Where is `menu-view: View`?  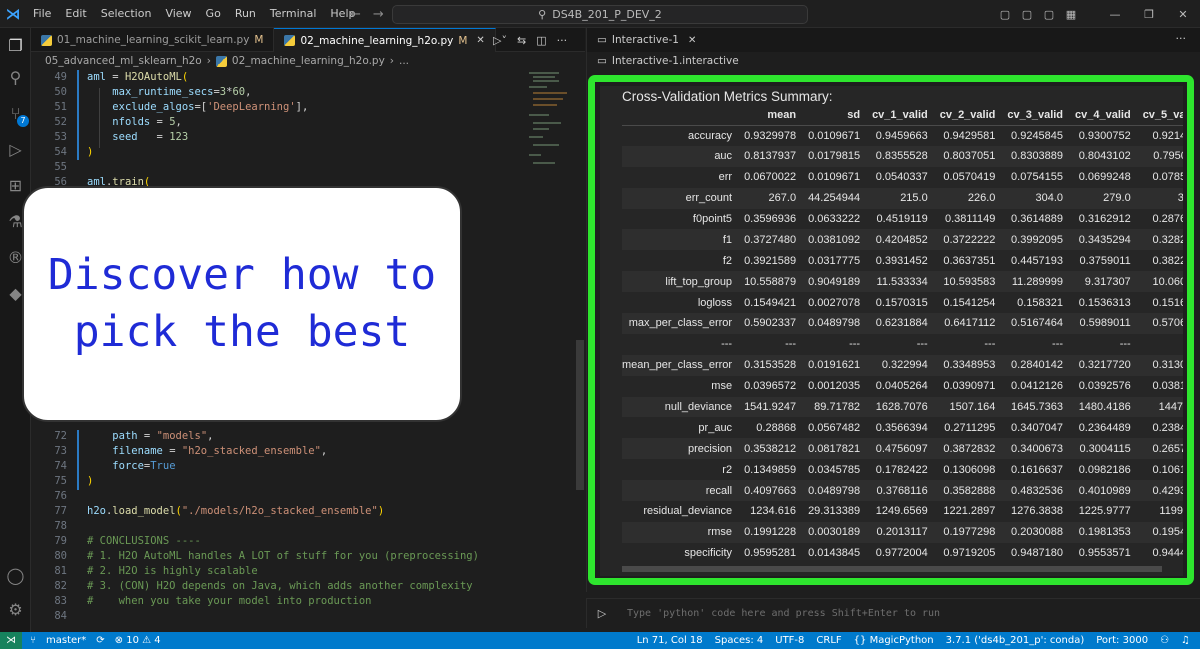
menu-view: View is located at coordinates (178, 14).